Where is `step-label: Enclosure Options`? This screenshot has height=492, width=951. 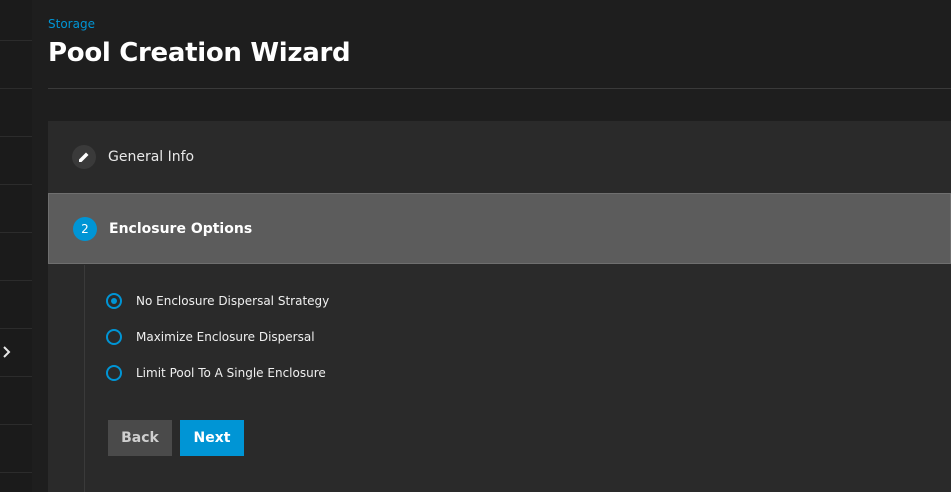
step-label: Enclosure Options is located at coordinates (181, 228).